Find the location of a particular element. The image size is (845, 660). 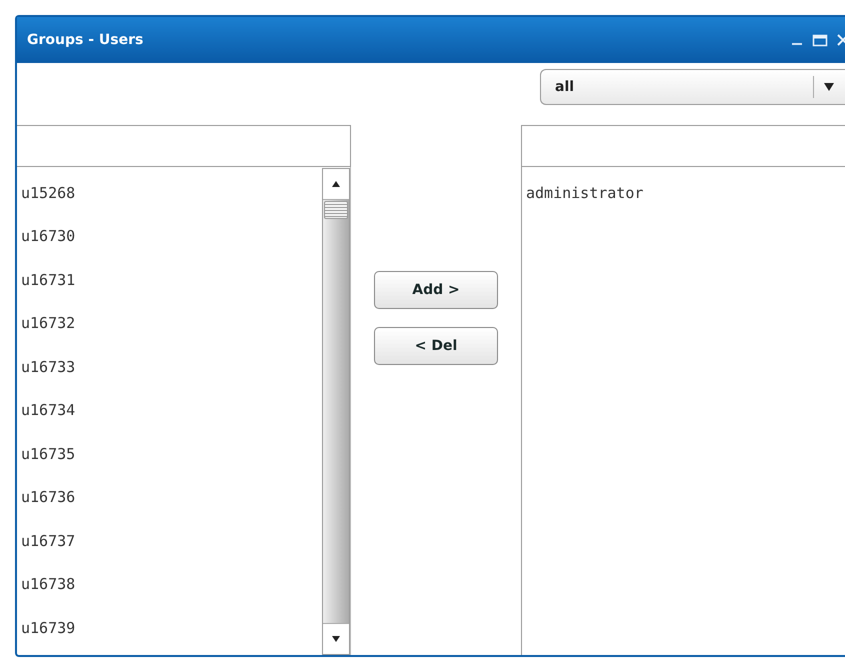

list-item: u16737 is located at coordinates (169, 540).